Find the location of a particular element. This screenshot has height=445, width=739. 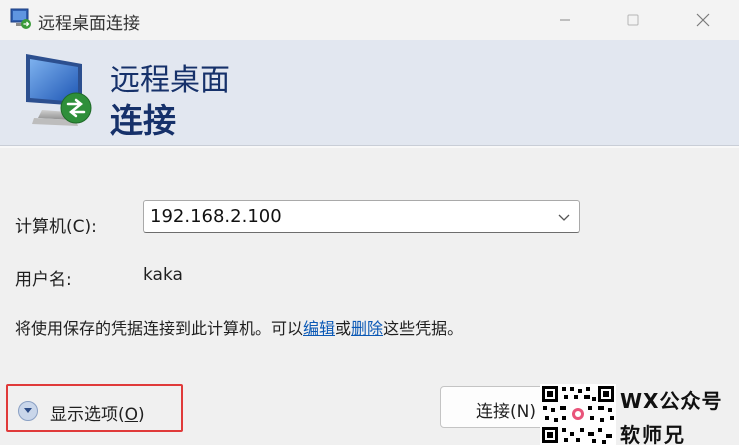

minimize-button is located at coordinates (565, 20).